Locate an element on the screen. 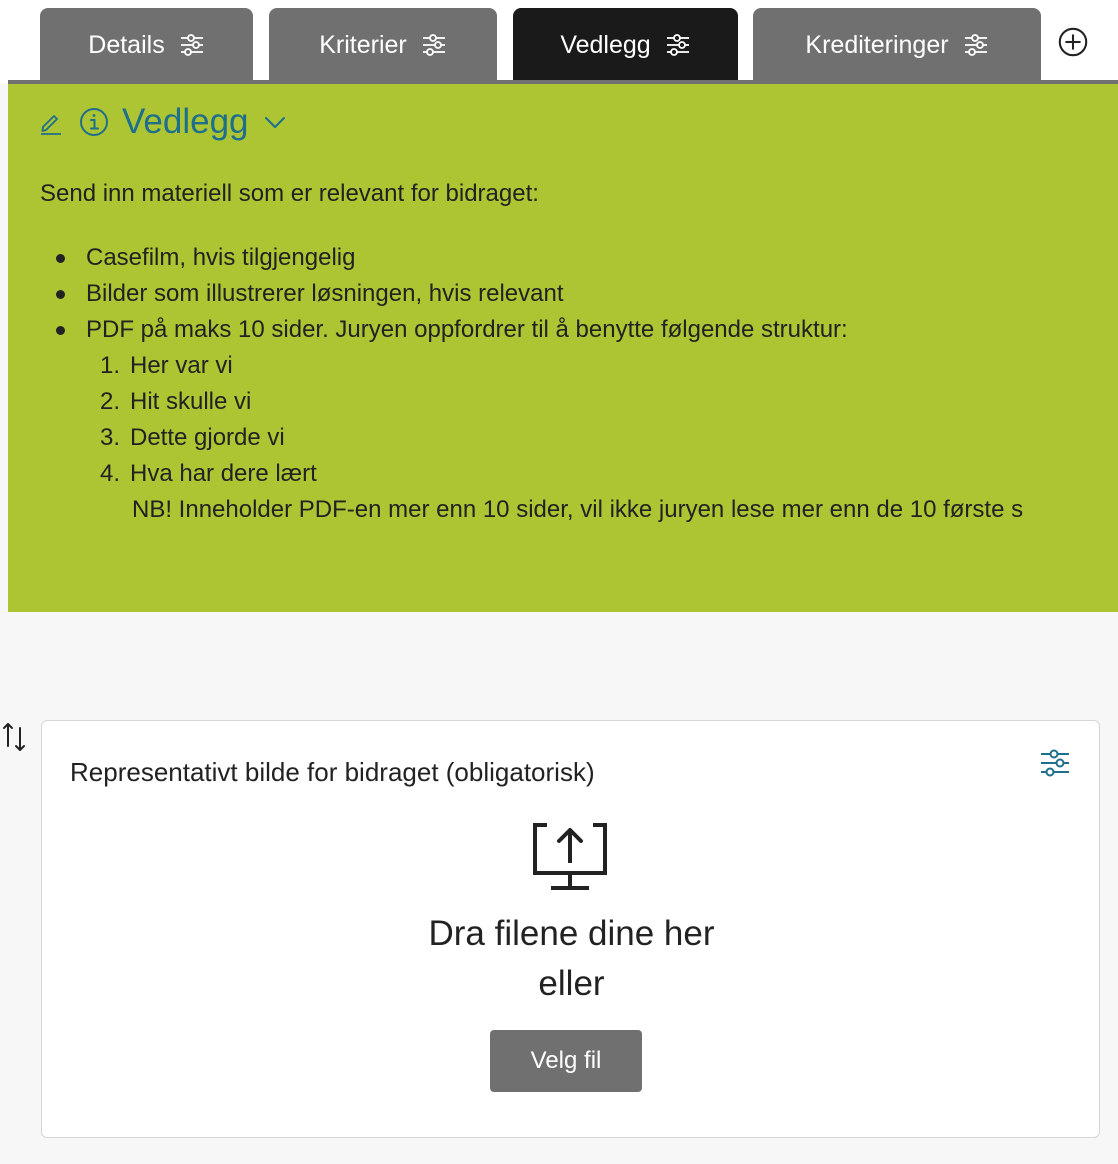 Image resolution: width=1118 pixels, height=1164 pixels. tab-krediteringer: Krediteringer is located at coordinates (897, 45).